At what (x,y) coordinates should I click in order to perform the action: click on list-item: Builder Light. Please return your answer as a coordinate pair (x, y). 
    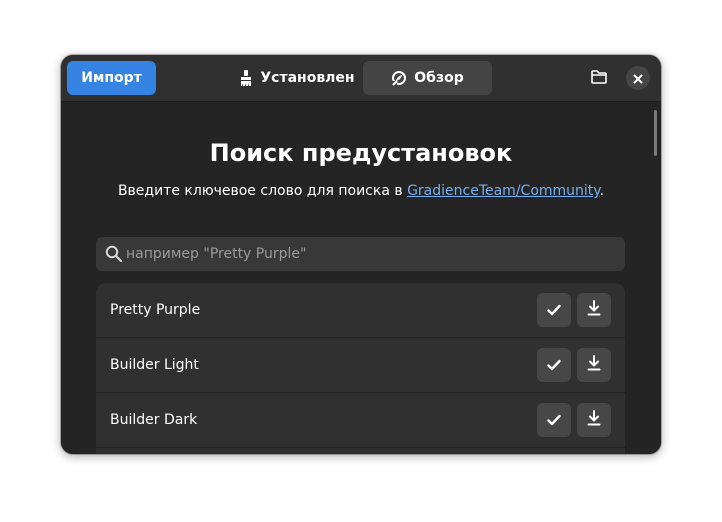
    Looking at the image, I should click on (360, 365).